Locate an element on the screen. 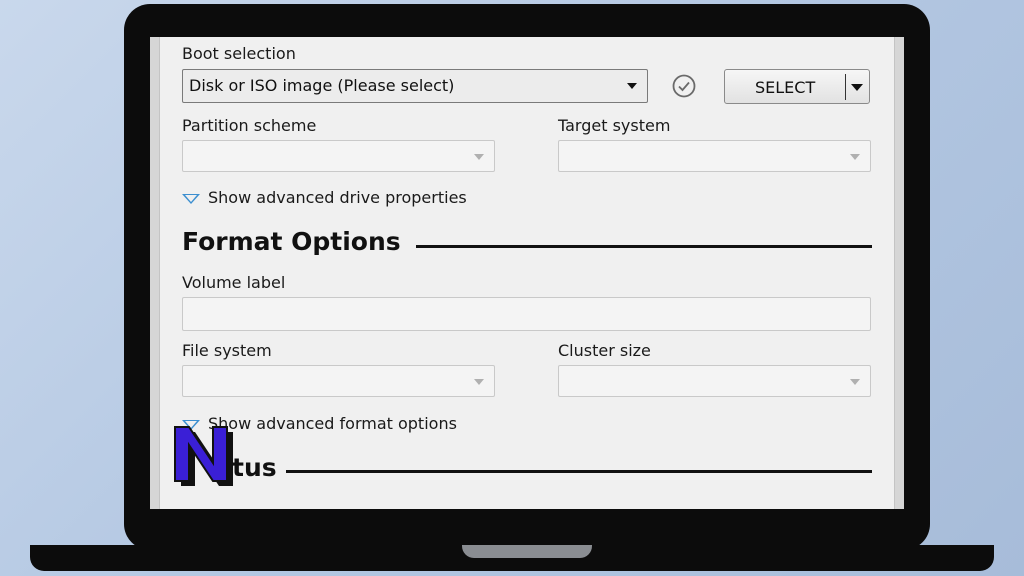  check-circle-icon is located at coordinates (684, 86).